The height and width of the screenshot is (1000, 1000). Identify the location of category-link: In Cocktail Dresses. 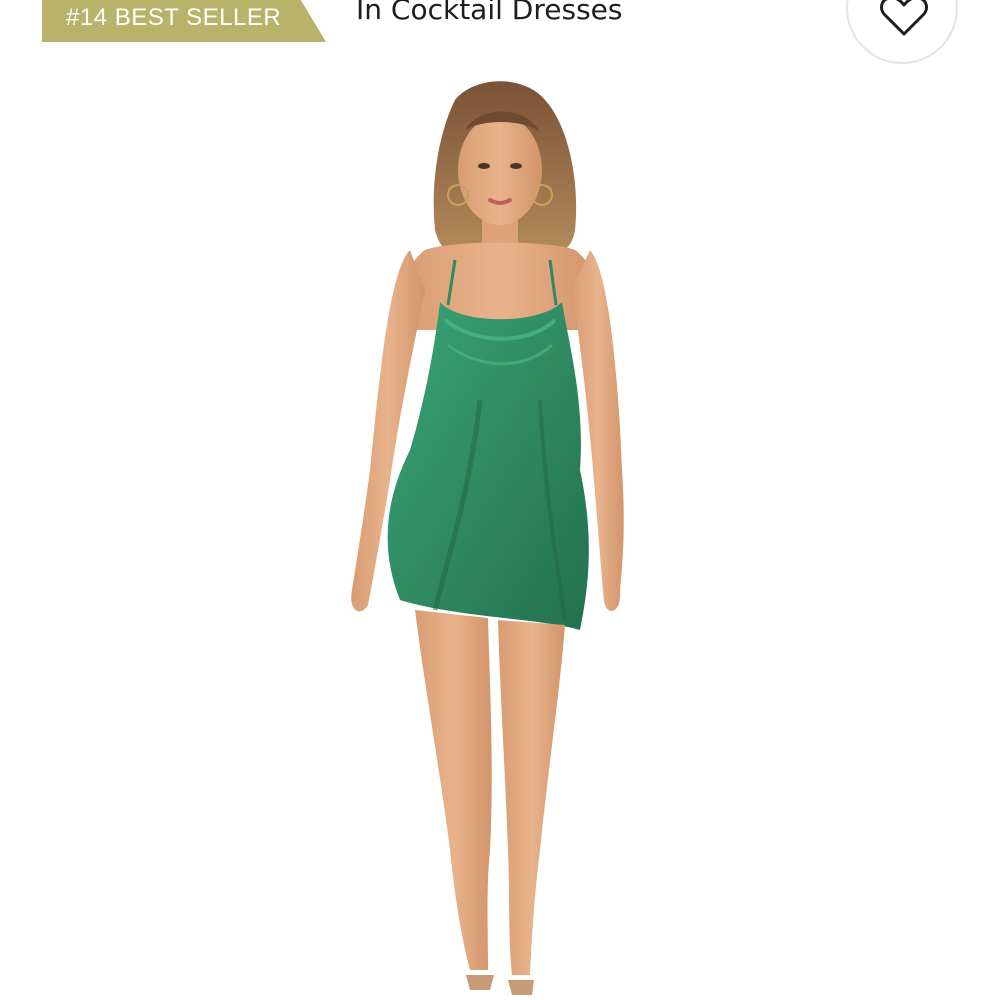
(489, 15).